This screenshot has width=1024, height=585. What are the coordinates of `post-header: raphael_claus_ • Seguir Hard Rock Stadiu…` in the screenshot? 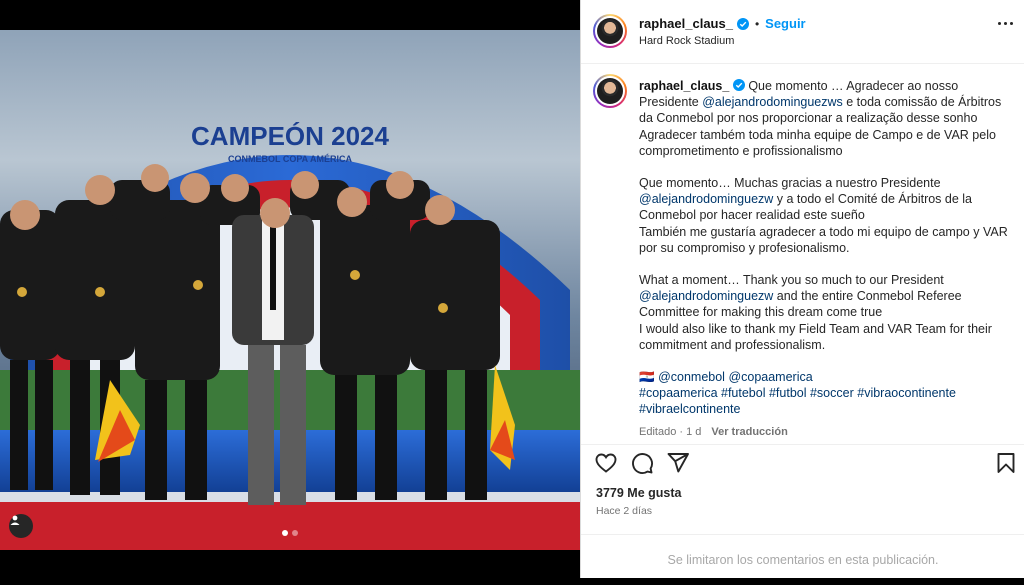 It's located at (802, 32).